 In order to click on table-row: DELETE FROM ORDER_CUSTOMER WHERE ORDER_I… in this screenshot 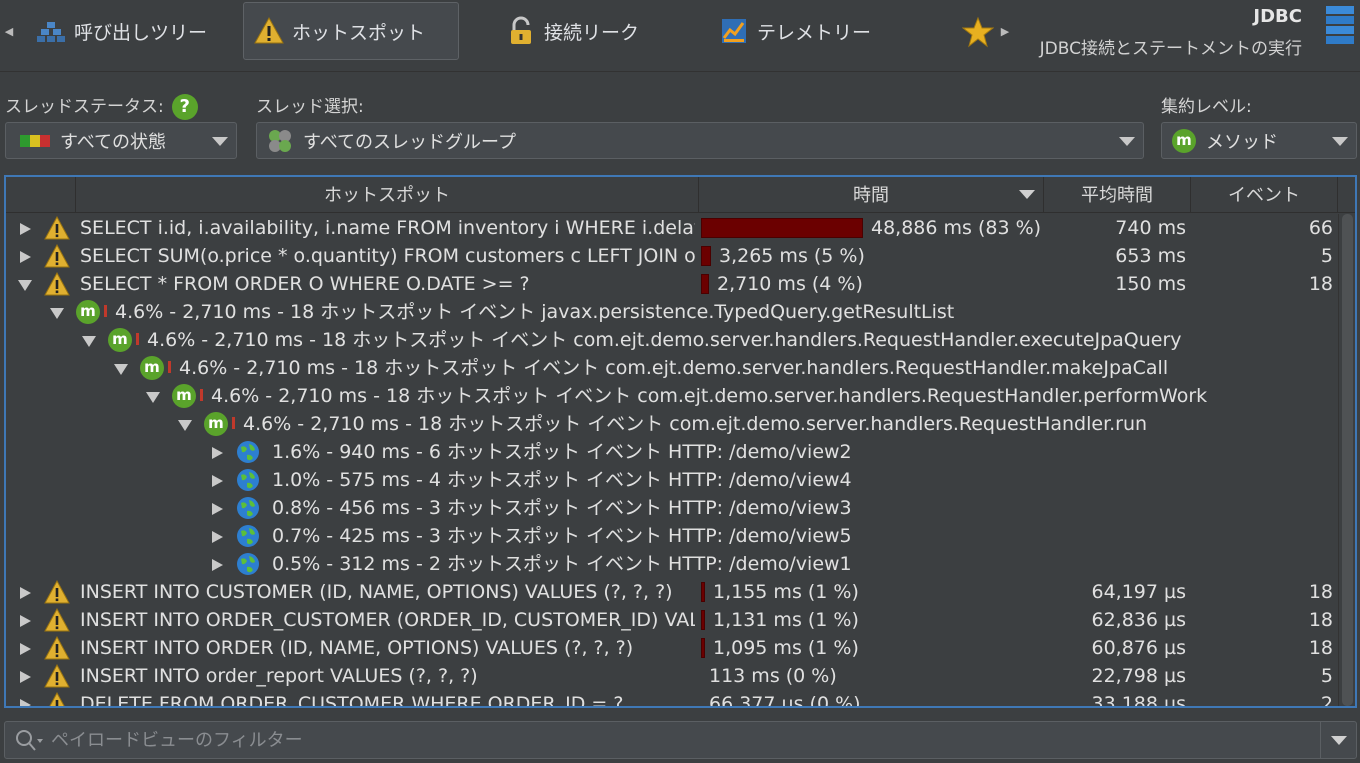, I will do `click(672, 699)`.